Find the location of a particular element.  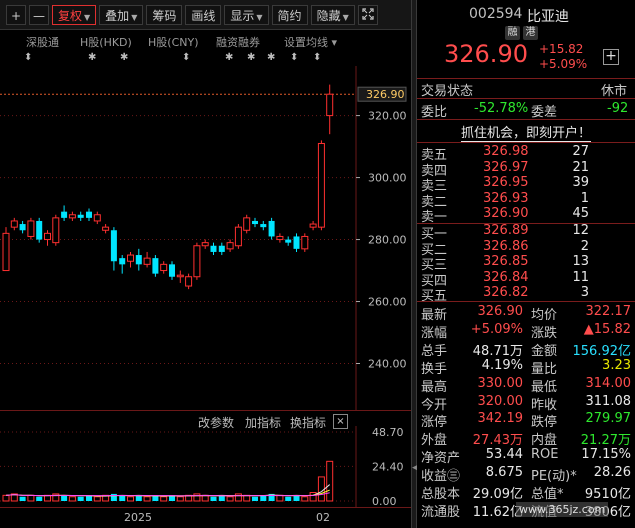

stat-row: 涨停 342.19 跌停 279.97 is located at coordinates (526, 420).